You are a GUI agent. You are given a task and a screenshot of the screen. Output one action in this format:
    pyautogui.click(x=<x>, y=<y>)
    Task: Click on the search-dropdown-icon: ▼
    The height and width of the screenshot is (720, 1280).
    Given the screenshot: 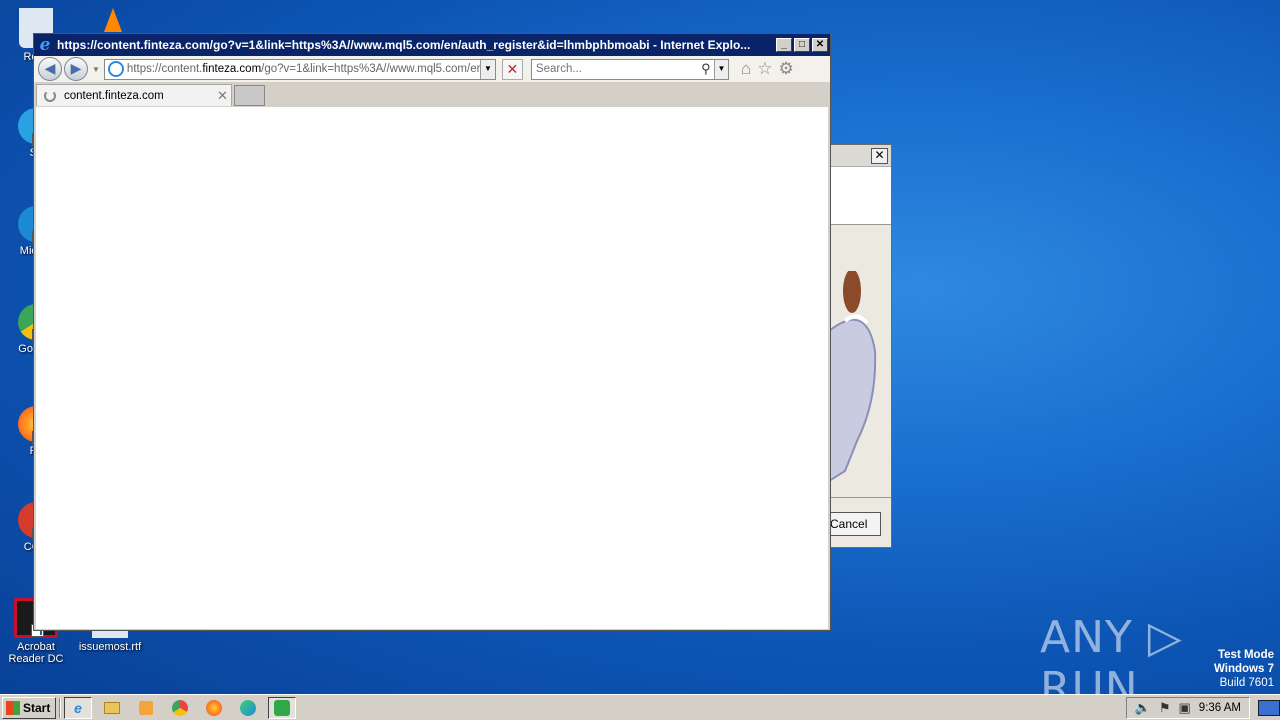 What is the action you would take?
    pyautogui.click(x=720, y=69)
    